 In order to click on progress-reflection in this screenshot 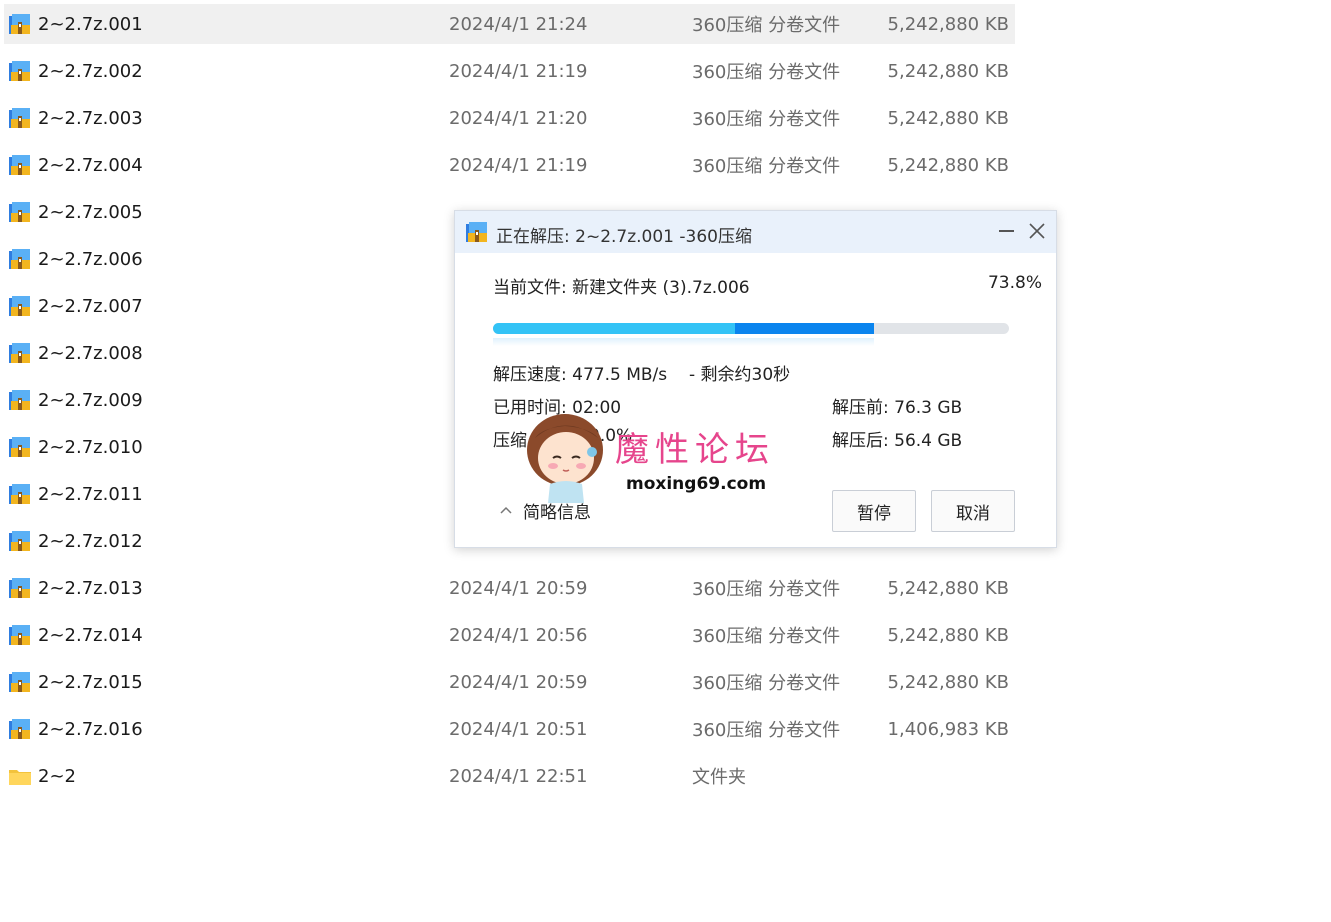, I will do `click(683, 342)`.